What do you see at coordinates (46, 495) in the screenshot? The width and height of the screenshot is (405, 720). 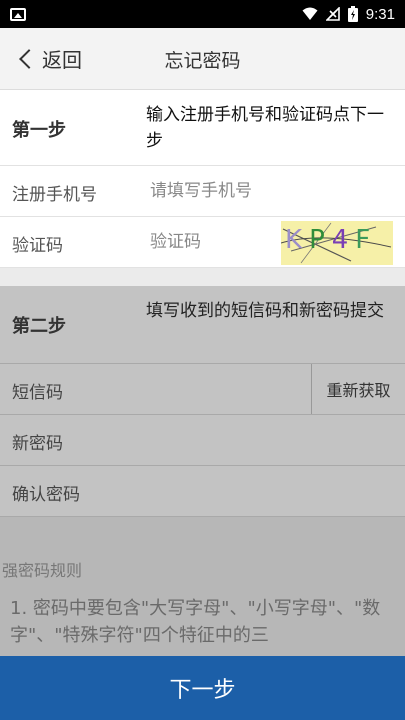 I see `confirm-password-label: 确认密码` at bounding box center [46, 495].